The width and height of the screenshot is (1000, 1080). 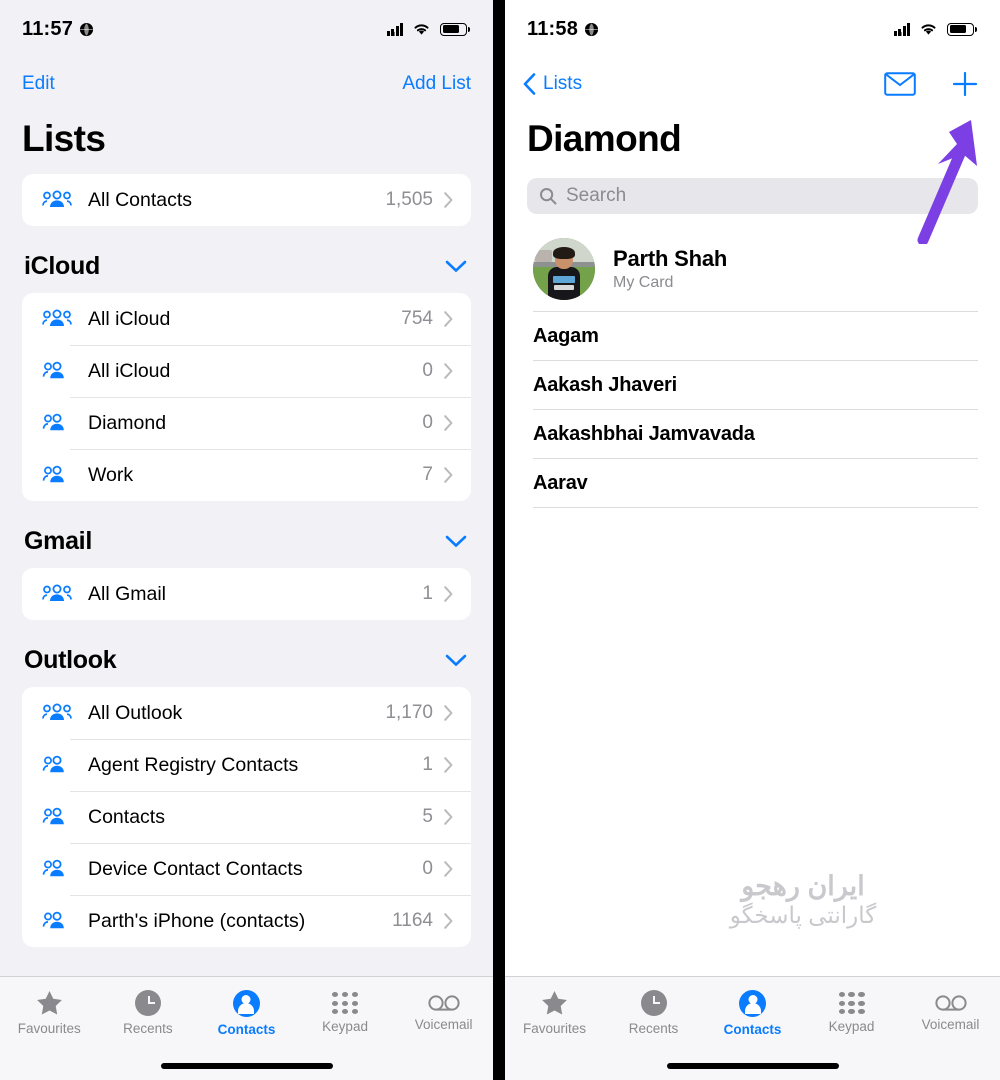 I want to click on list-row-label: Device Contact Contacts, so click(x=195, y=868).